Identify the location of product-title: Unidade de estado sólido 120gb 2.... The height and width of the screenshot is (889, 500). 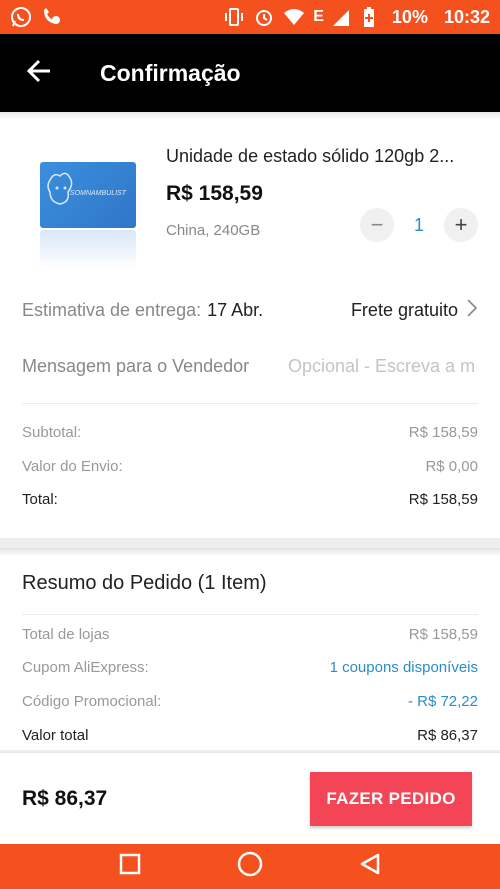
(324, 156).